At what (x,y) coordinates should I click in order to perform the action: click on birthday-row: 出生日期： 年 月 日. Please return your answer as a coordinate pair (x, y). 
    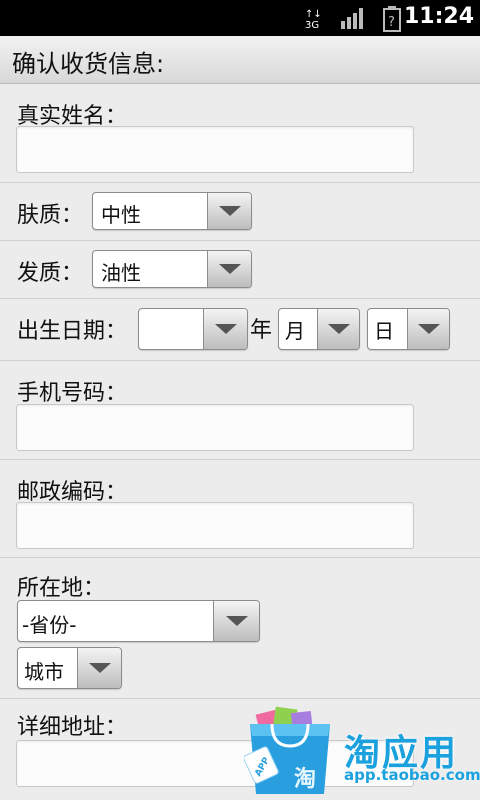
    Looking at the image, I should click on (240, 330).